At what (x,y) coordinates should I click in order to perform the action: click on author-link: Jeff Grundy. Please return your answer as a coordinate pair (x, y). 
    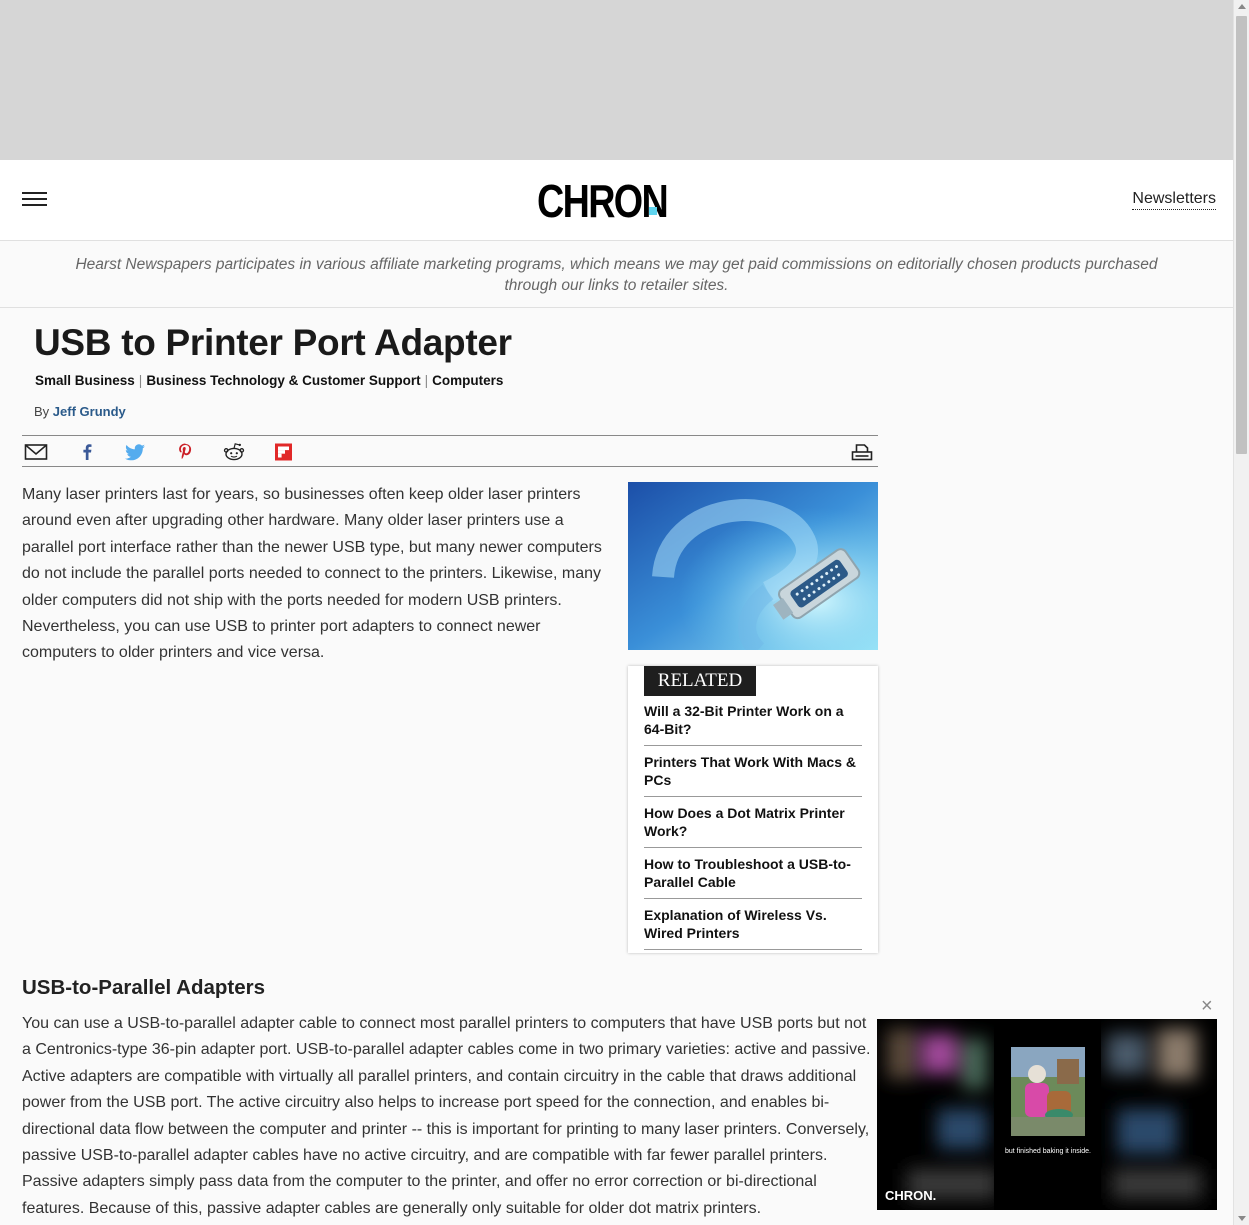
    Looking at the image, I should click on (89, 411).